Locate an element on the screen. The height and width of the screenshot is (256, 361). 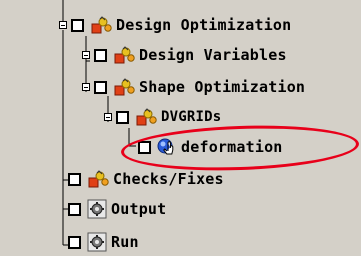
tree-item-shape-optimization: Shape Optimization is located at coordinates (193, 87).